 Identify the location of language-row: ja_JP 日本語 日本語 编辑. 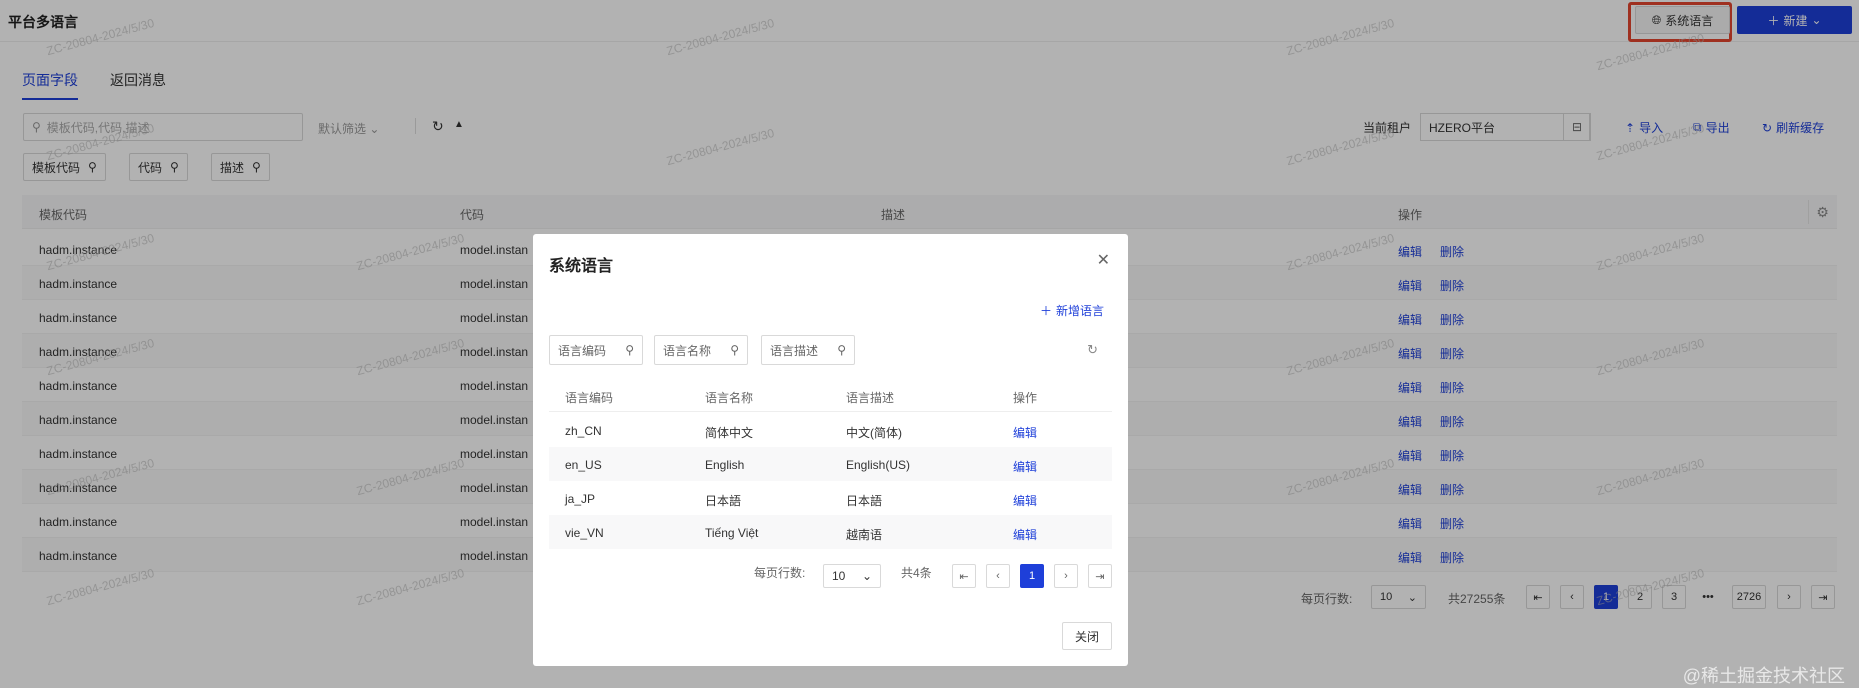
(830, 498).